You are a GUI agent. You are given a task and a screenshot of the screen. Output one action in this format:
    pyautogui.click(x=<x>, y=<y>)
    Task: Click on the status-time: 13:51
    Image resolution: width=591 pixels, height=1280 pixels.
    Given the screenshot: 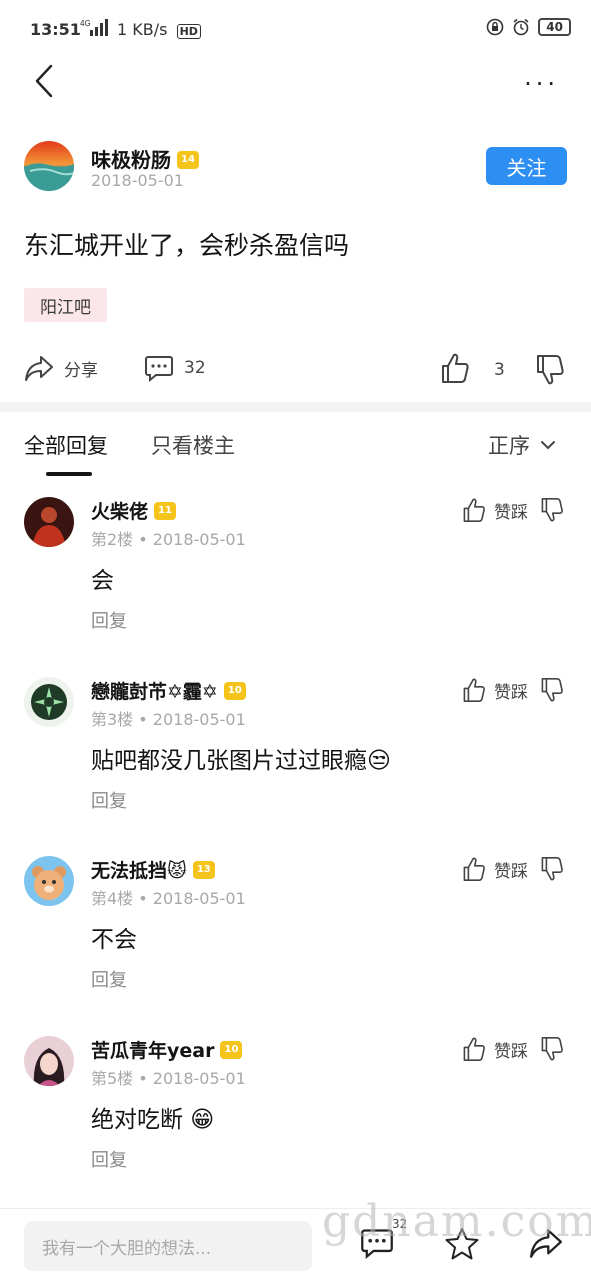 What is the action you would take?
    pyautogui.click(x=55, y=29)
    